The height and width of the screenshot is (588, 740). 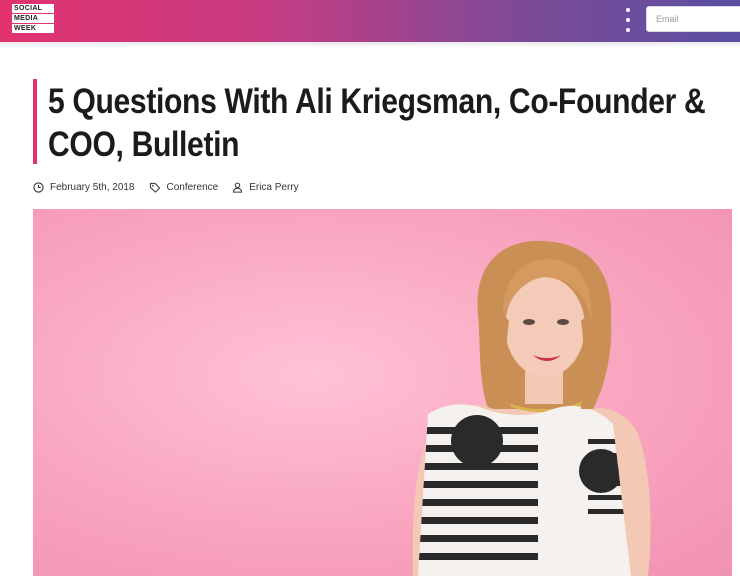 I want to click on site-header: SOCIAL MEDIA WEEK, so click(x=370, y=21).